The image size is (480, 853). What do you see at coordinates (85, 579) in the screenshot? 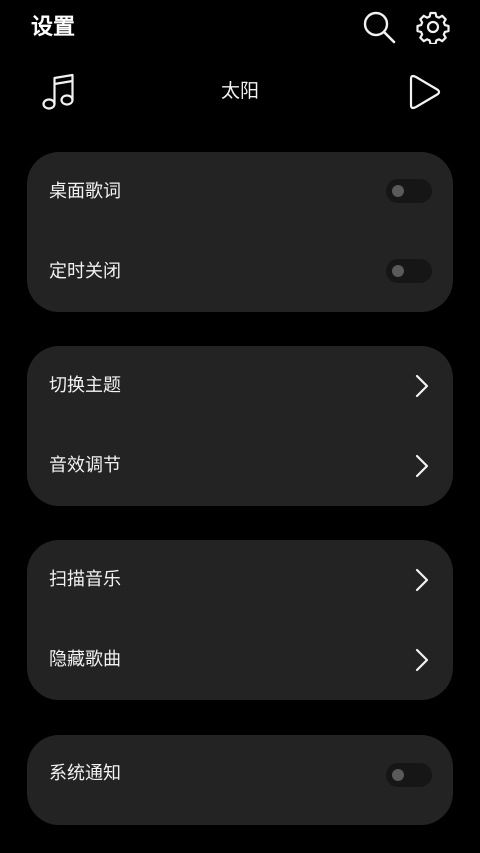
I see `scan-music-label: 扫描音乐` at bounding box center [85, 579].